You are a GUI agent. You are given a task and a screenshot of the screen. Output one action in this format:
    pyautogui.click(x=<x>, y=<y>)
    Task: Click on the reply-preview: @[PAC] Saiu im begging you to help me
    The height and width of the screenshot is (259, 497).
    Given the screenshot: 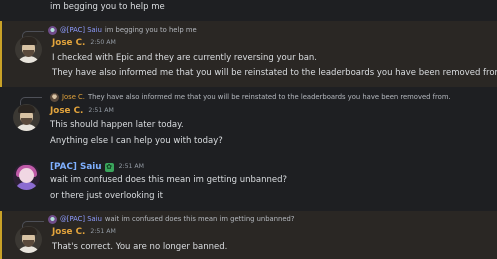 What is the action you would take?
    pyautogui.click(x=122, y=30)
    